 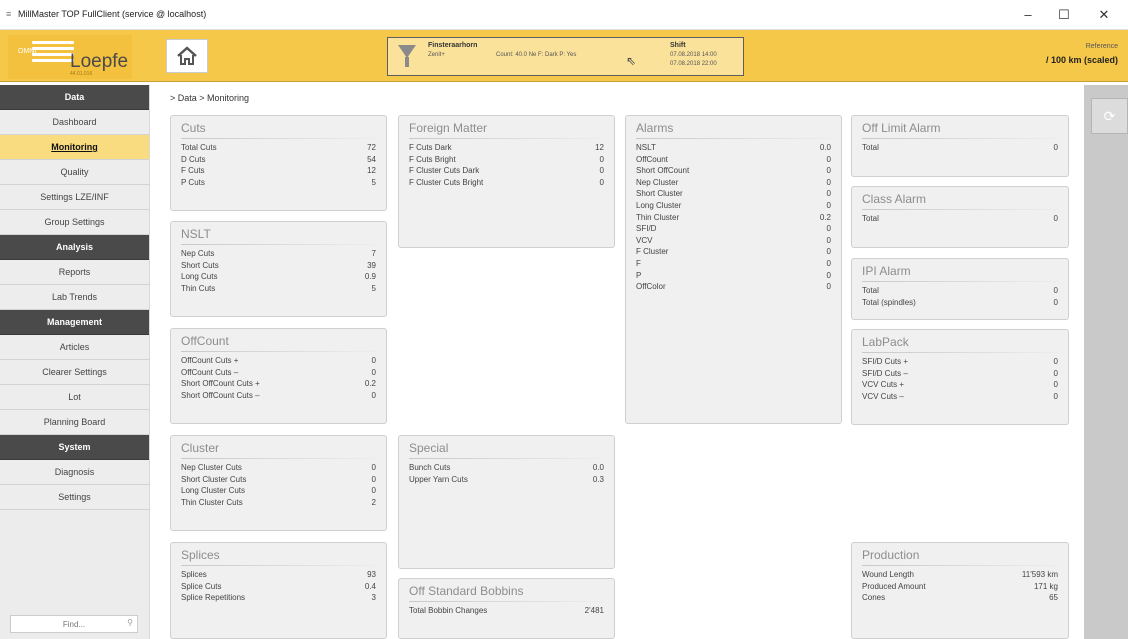 I want to click on sidebar-item-planning-board: Planning Board, so click(x=74, y=422).